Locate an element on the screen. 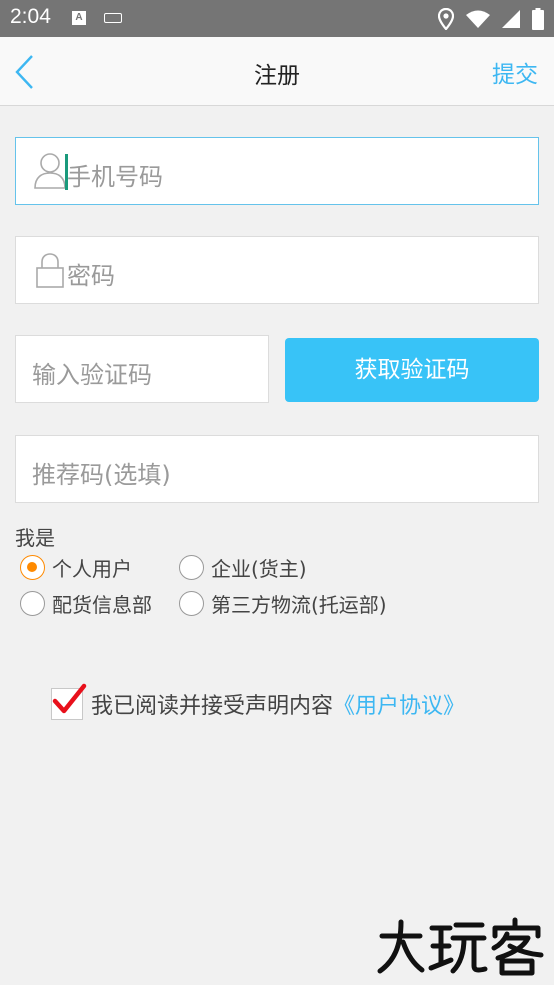 This screenshot has width=554, height=985. role-option-label: 配货信息部 is located at coordinates (102, 605).